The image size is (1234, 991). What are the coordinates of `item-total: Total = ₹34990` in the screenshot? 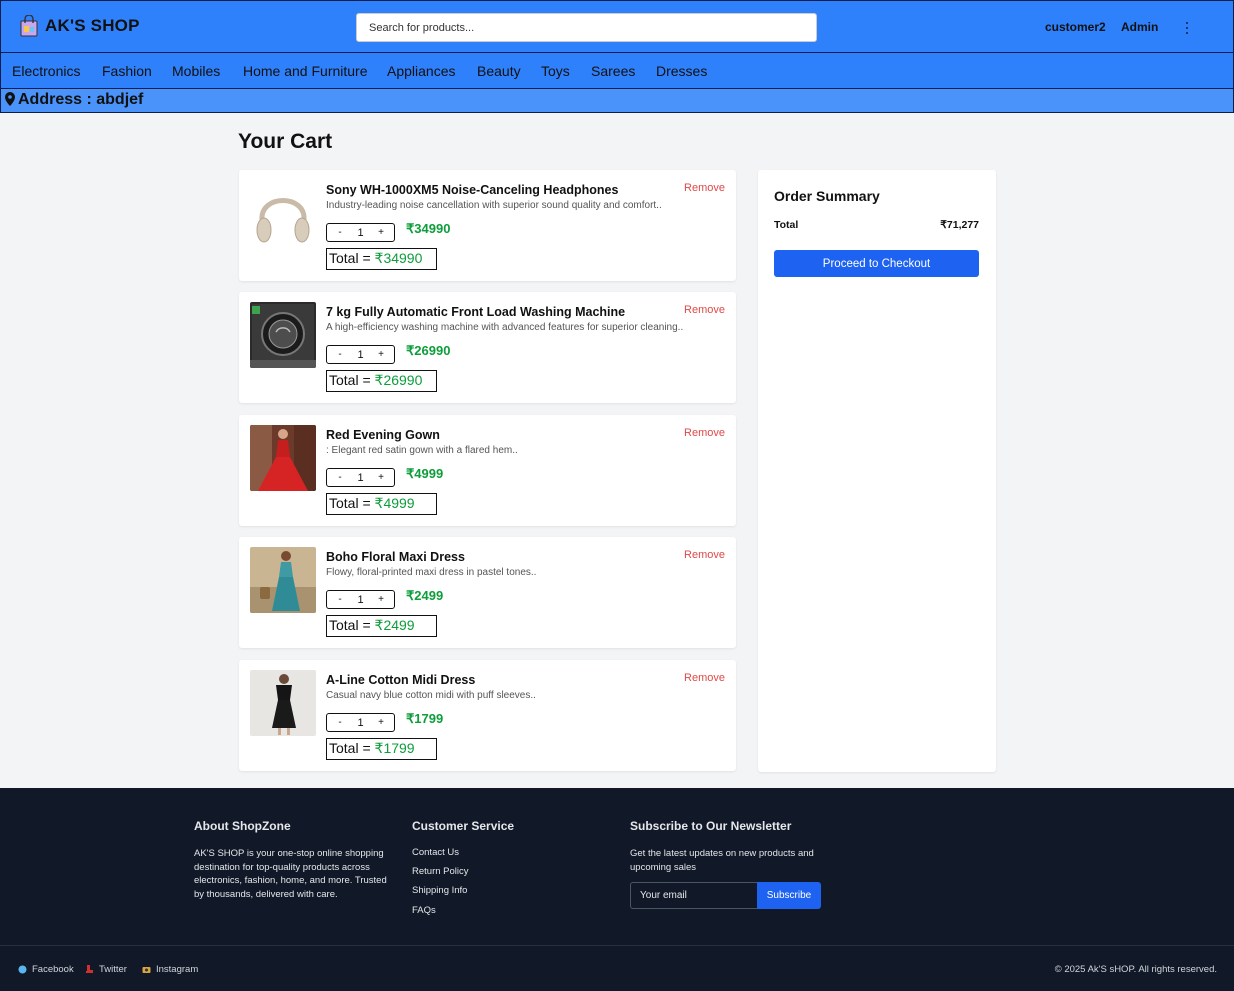 It's located at (381, 259).